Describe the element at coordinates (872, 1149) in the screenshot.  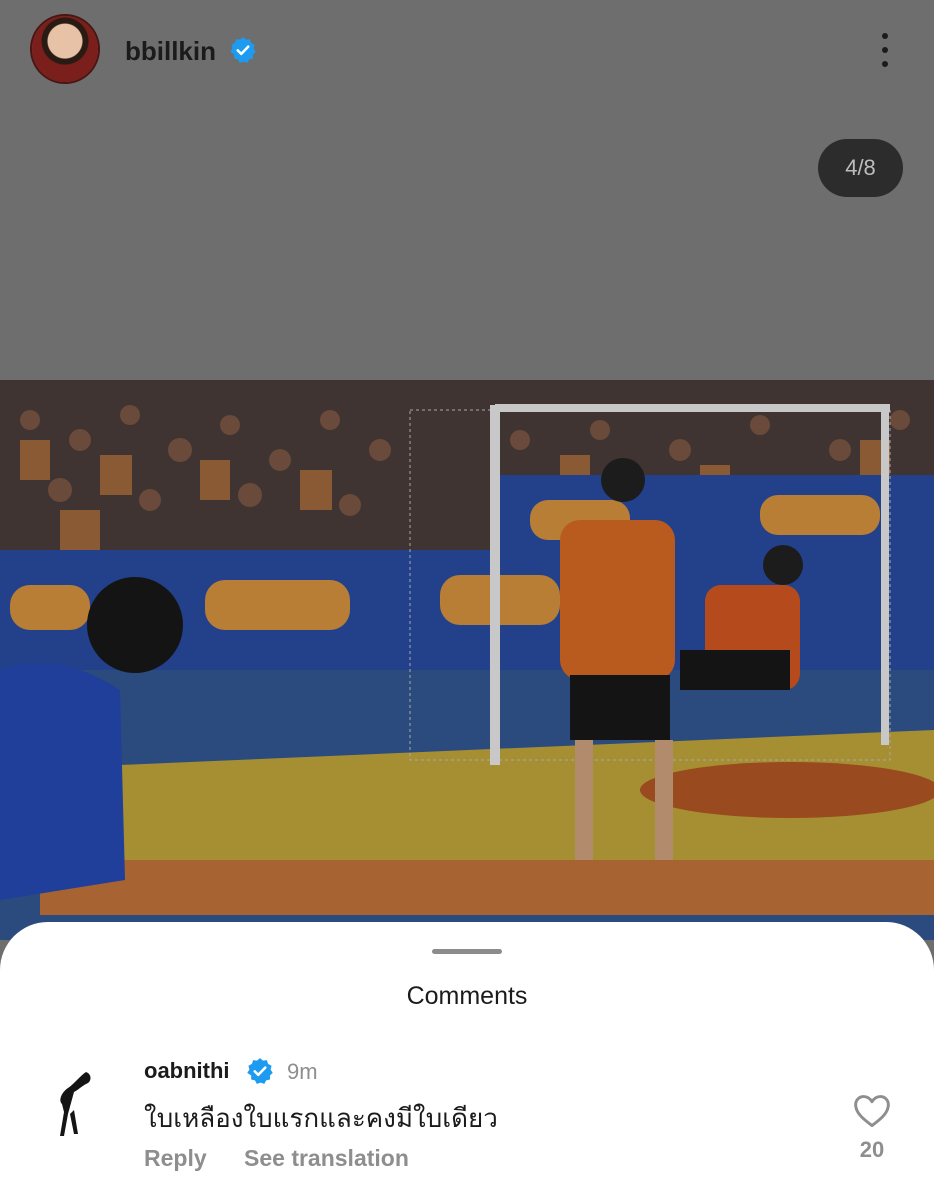
I see `like-count: 20` at that location.